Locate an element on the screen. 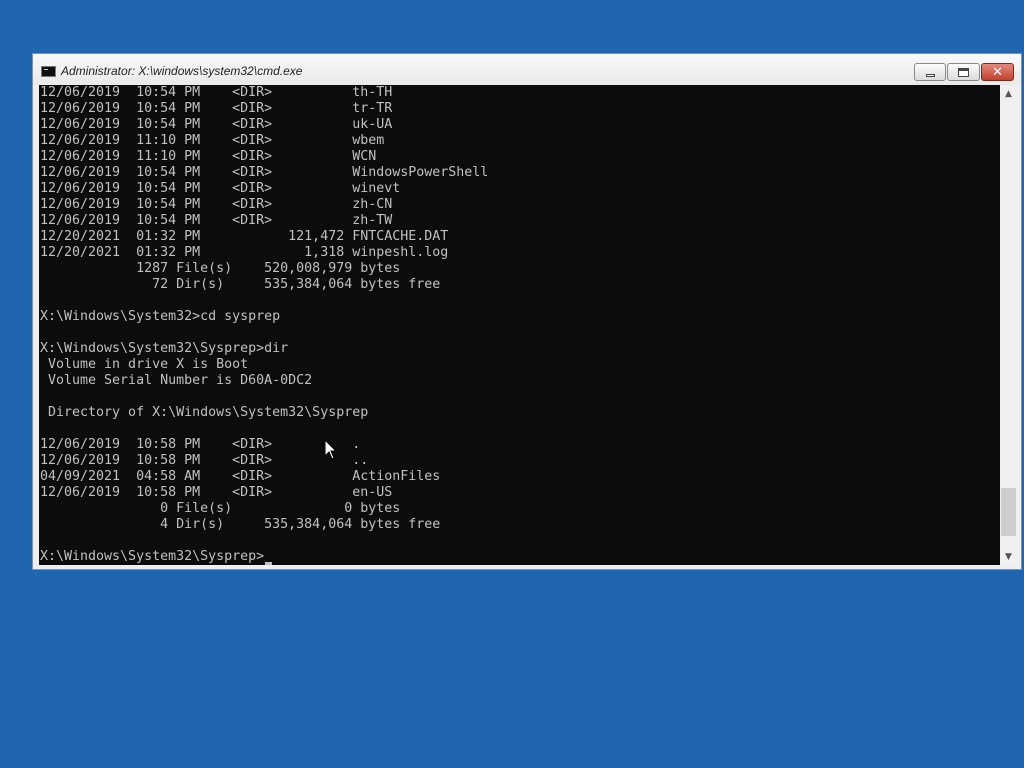 The image size is (1024, 768). console-line: 72 Dir(s) 535,384,064 bytes free is located at coordinates (240, 284).